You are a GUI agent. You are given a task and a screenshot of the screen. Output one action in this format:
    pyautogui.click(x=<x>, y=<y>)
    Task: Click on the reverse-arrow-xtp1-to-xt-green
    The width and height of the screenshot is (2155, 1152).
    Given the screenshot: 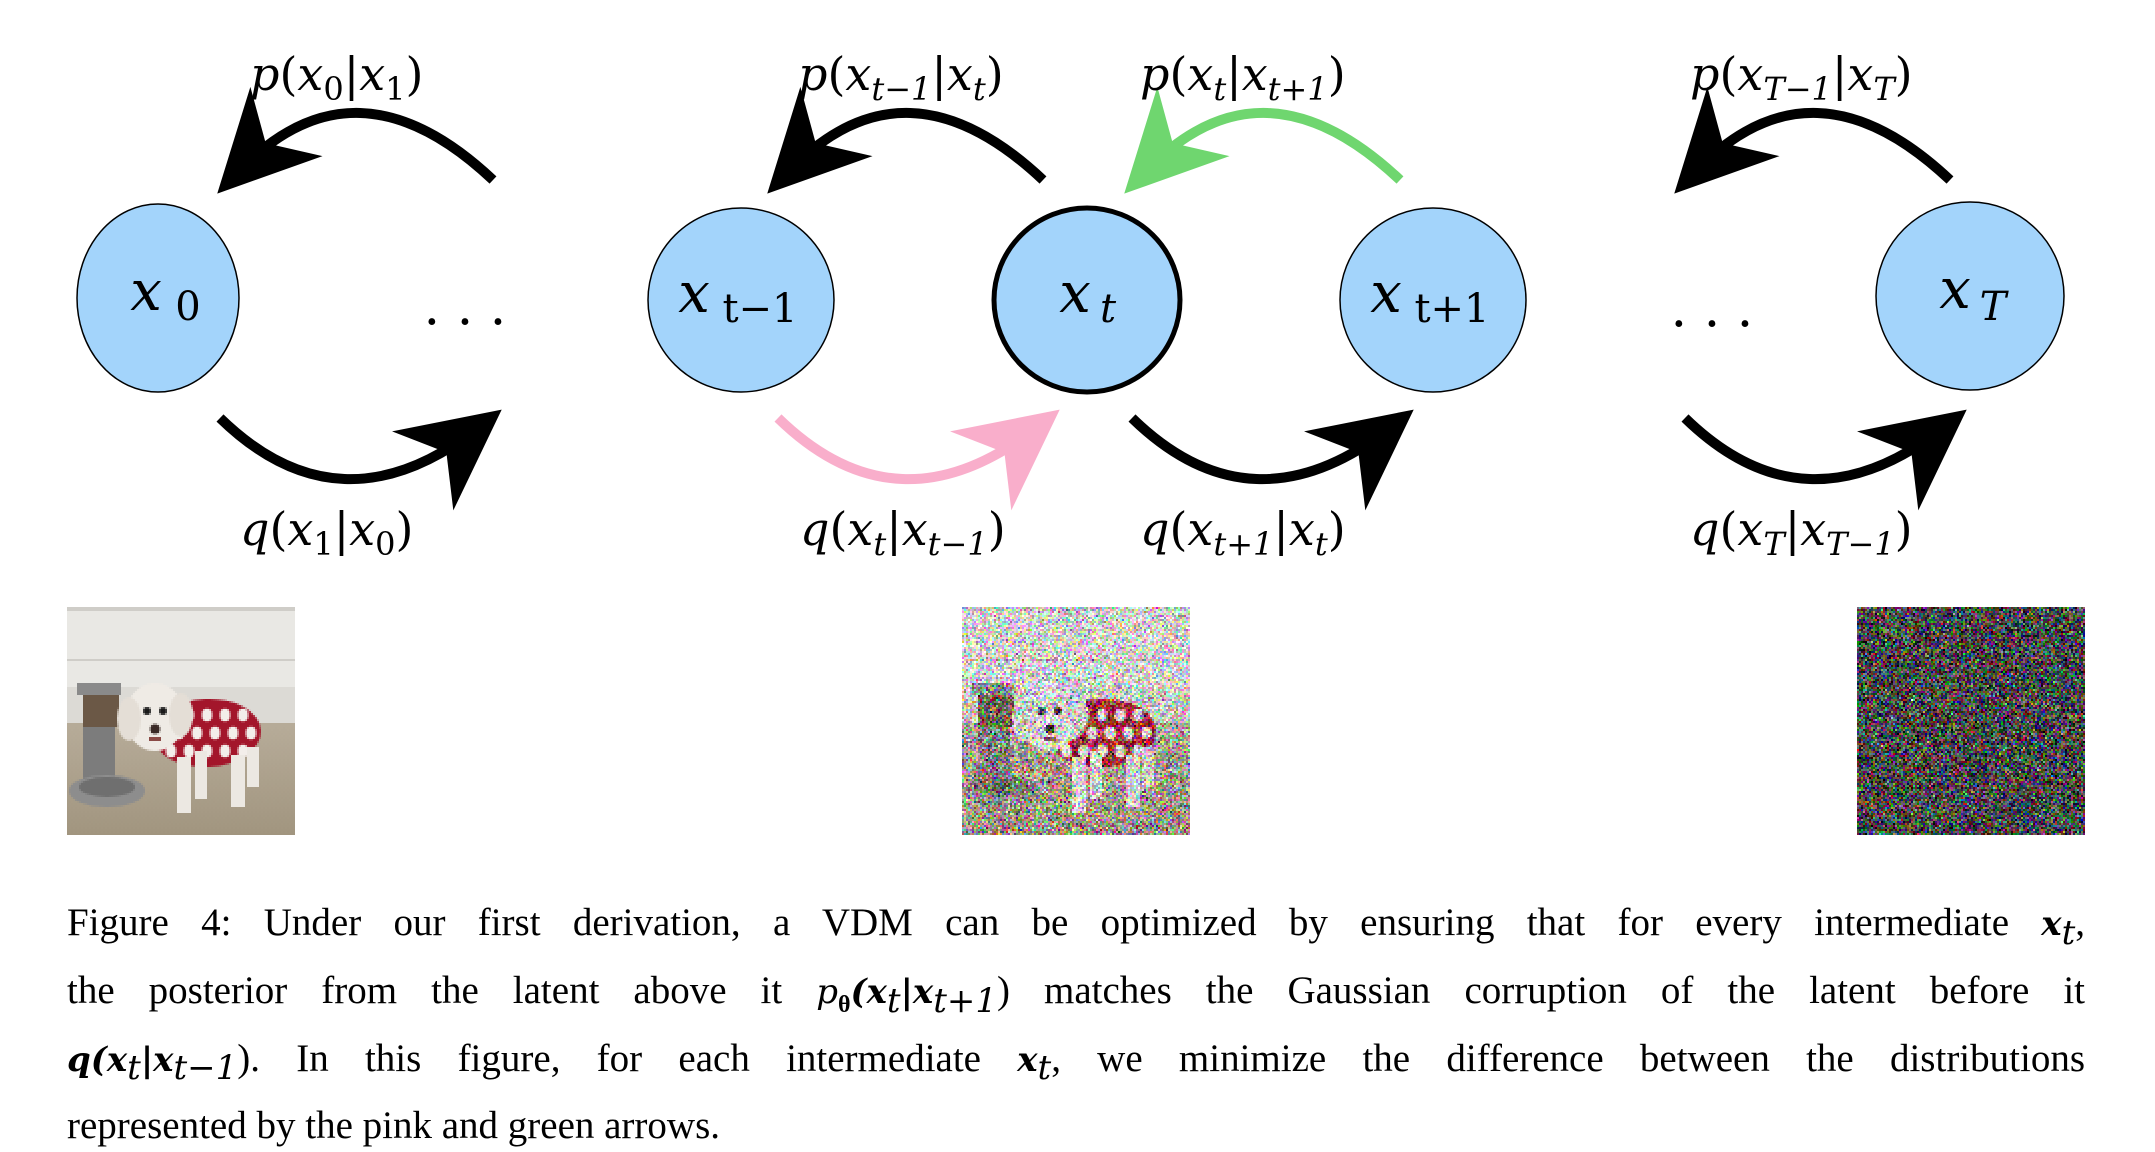 What is the action you would take?
    pyautogui.click(x=1264, y=140)
    